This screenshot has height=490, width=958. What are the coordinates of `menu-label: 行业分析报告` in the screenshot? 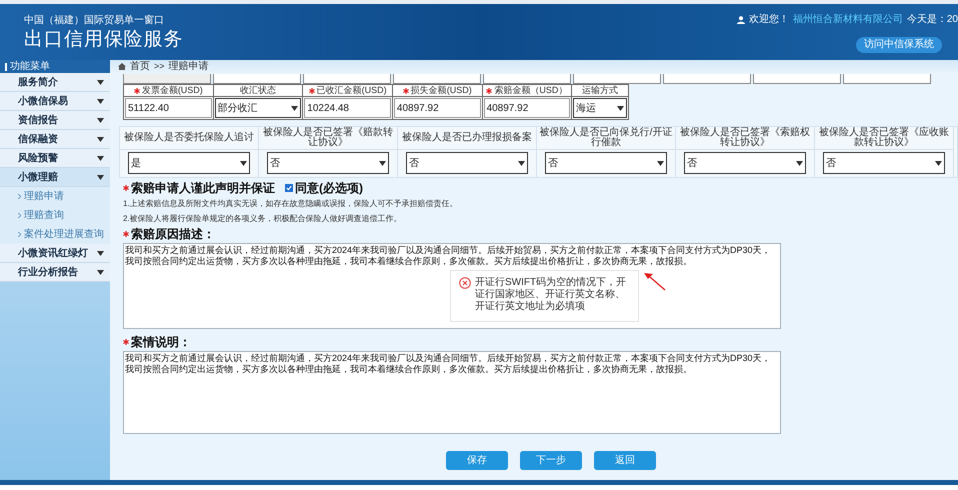 It's located at (48, 273).